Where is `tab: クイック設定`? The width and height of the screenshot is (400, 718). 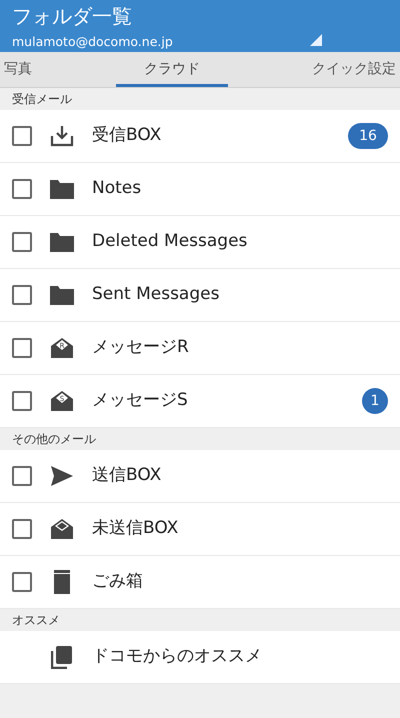 tab: クイック設定 is located at coordinates (354, 69).